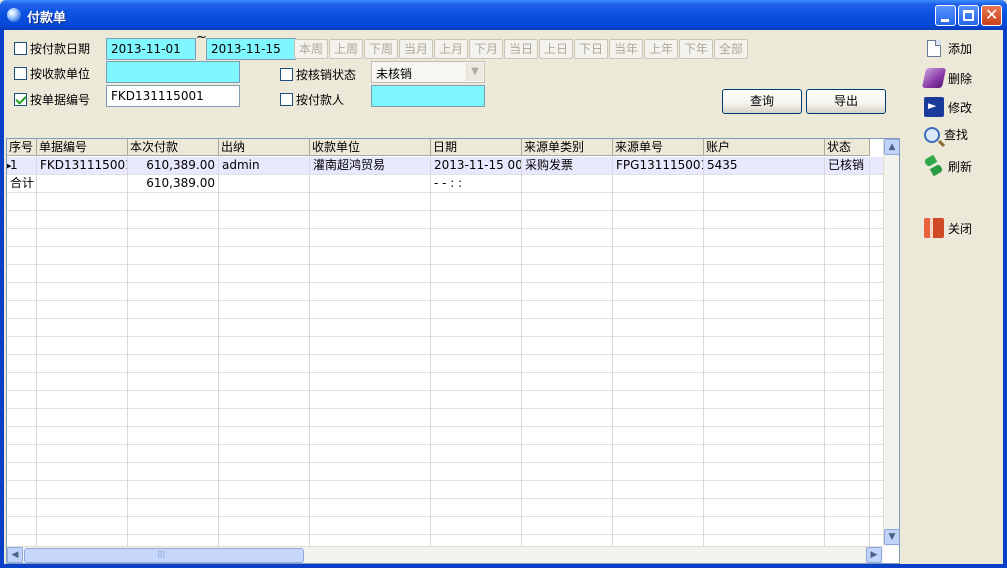  I want to click on delete-button: 删除, so click(946, 78).